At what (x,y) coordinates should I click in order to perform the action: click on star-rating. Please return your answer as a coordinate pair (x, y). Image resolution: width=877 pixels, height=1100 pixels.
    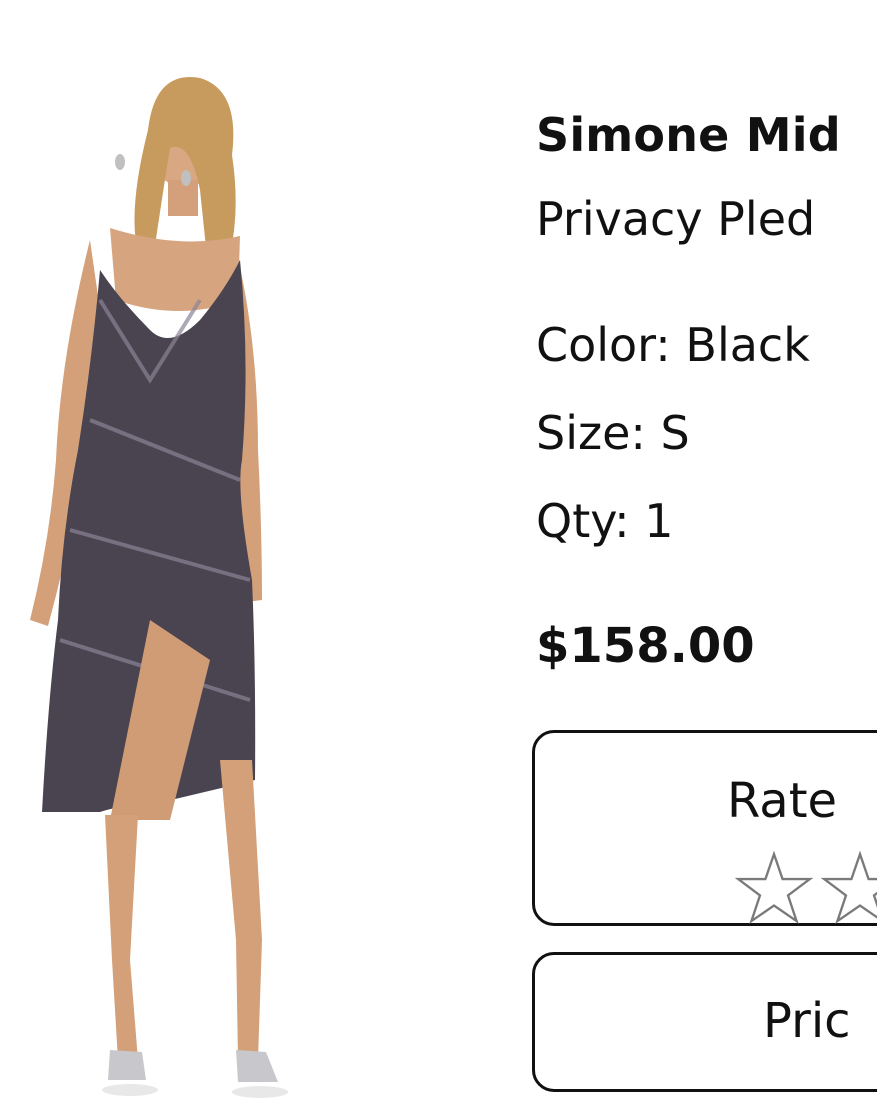
    Looking at the image, I should click on (806, 888).